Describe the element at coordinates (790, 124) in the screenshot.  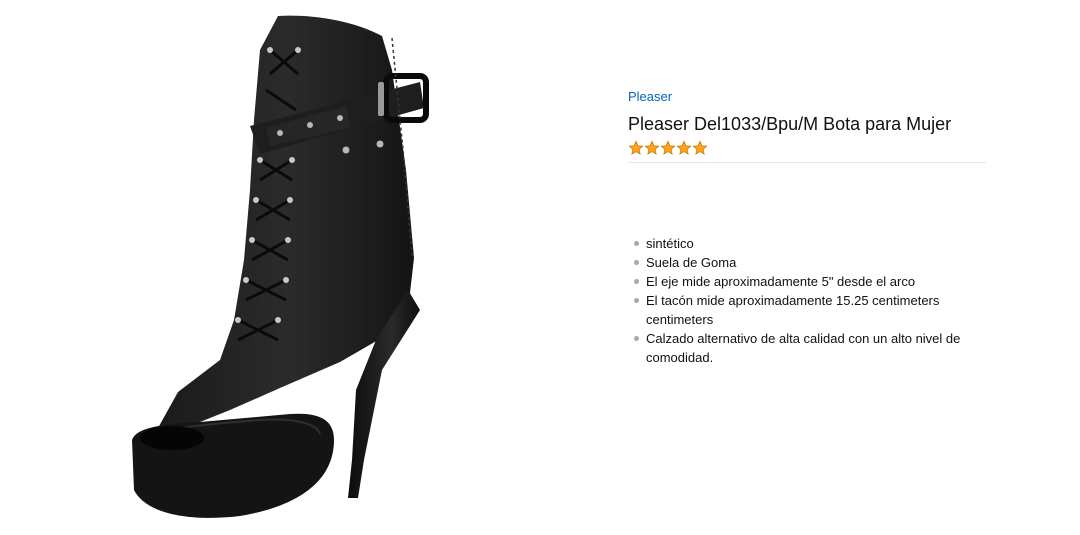
I see `product-title: Pleaser Del1033/Bpu/M Bota para Mujer` at that location.